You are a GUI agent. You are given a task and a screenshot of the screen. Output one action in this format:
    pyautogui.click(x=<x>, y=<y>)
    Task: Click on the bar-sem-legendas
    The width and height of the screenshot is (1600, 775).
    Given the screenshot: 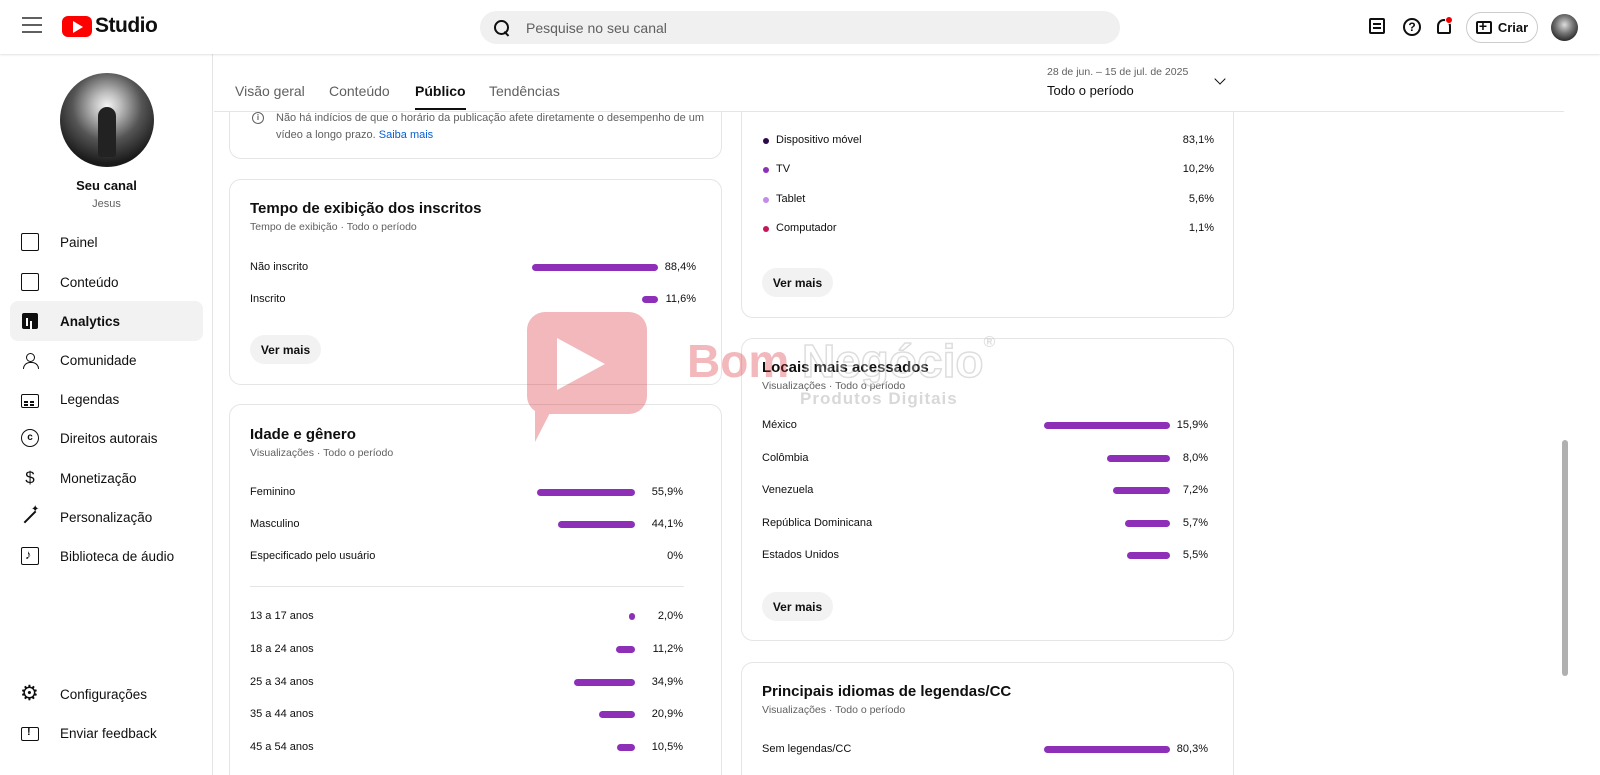 What is the action you would take?
    pyautogui.click(x=1107, y=749)
    